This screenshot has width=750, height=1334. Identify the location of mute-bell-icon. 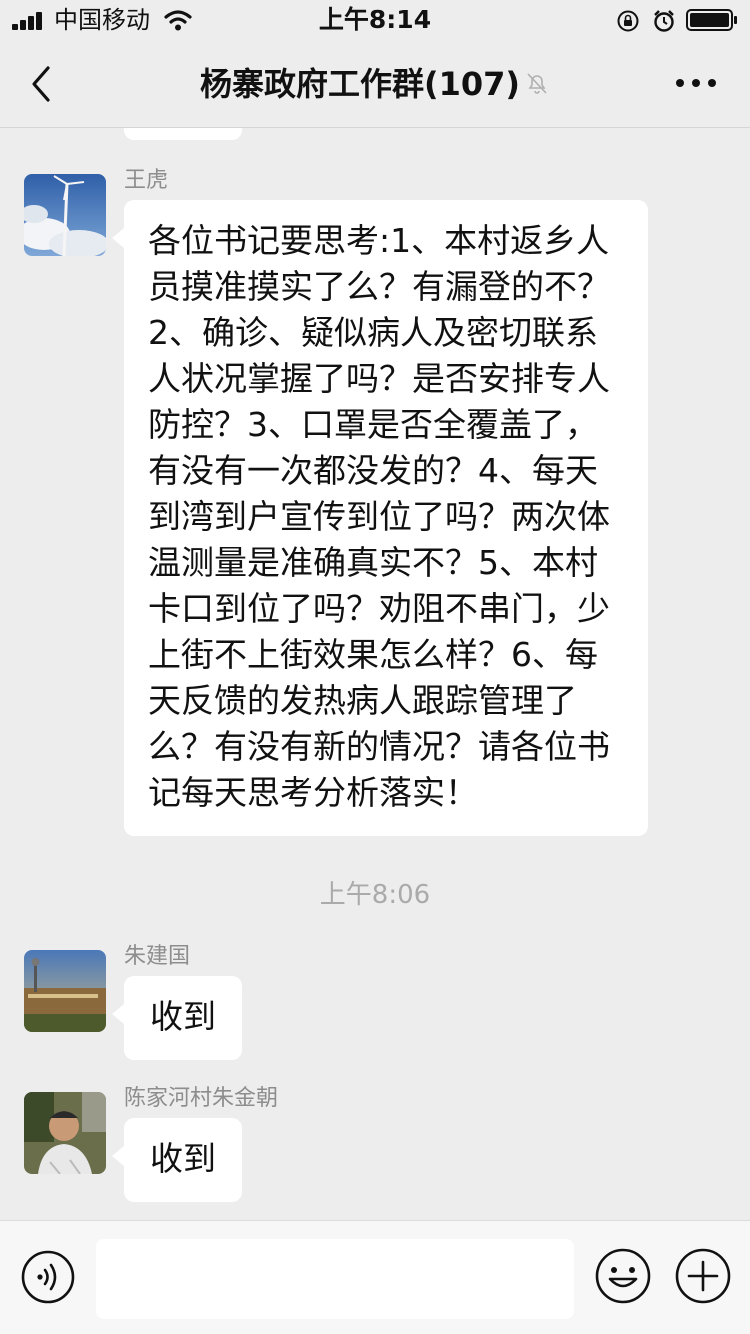
(537, 83).